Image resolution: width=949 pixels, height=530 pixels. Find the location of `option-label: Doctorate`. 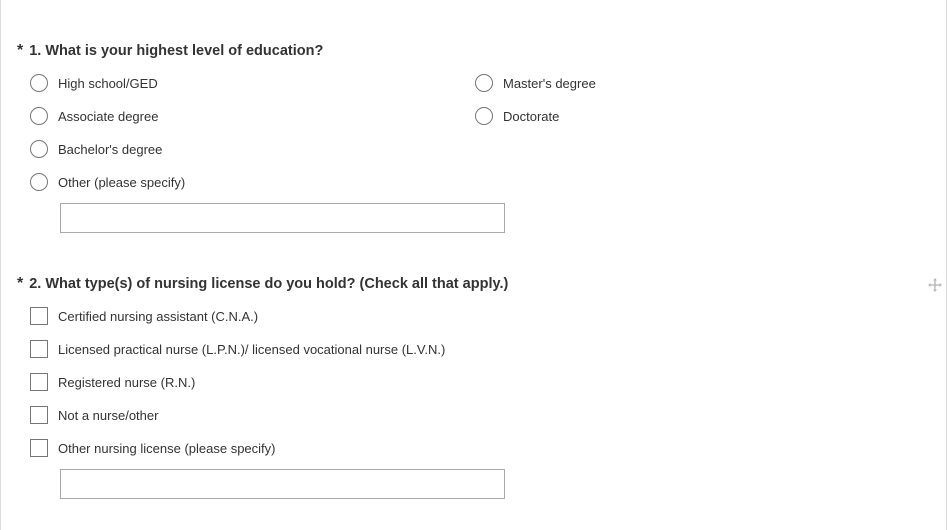

option-label: Doctorate is located at coordinates (531, 116).